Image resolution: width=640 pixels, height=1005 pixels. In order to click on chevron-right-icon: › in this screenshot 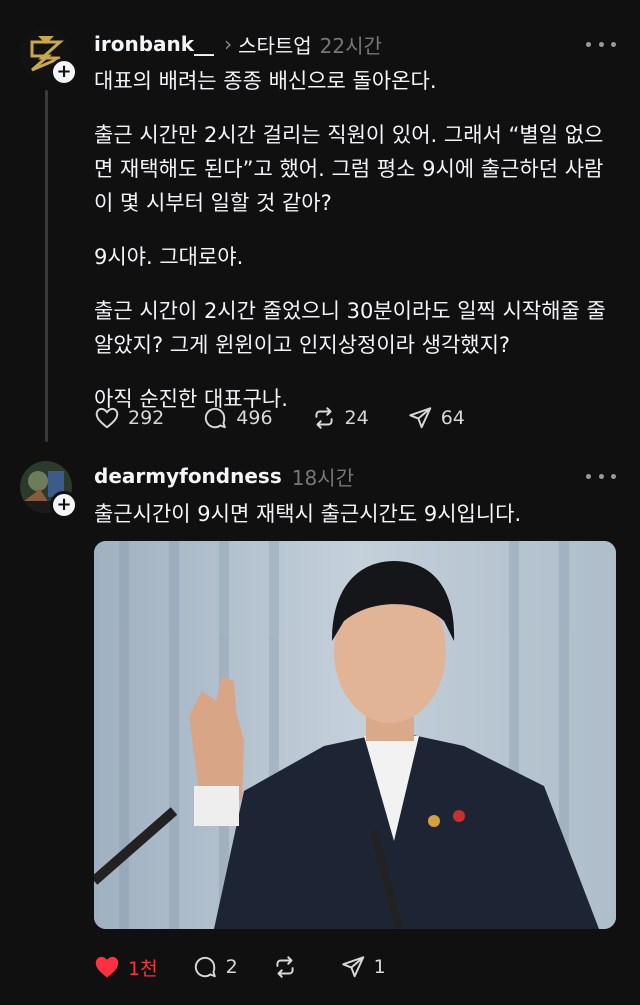, I will do `click(228, 44)`.